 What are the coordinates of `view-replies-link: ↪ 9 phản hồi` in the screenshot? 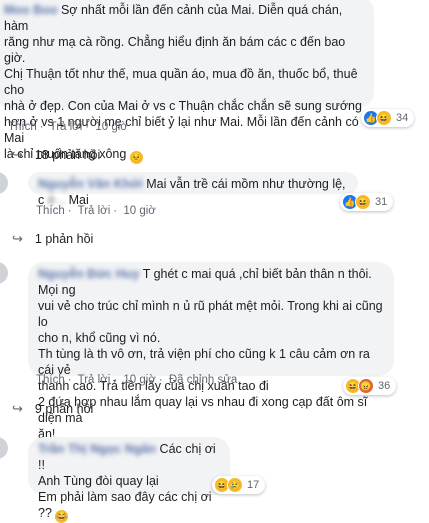 It's located at (52, 409).